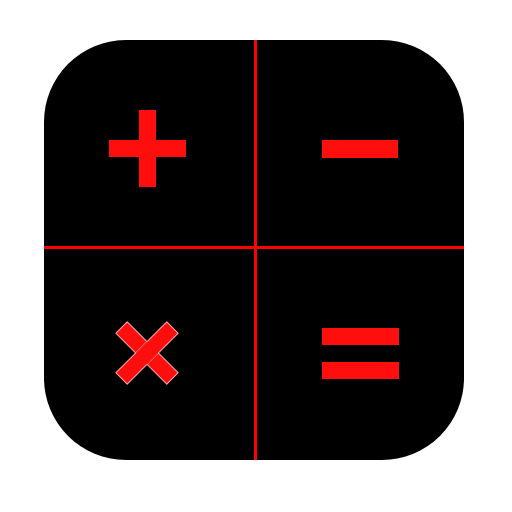  What do you see at coordinates (360, 149) in the screenshot?
I see `minus-icon` at bounding box center [360, 149].